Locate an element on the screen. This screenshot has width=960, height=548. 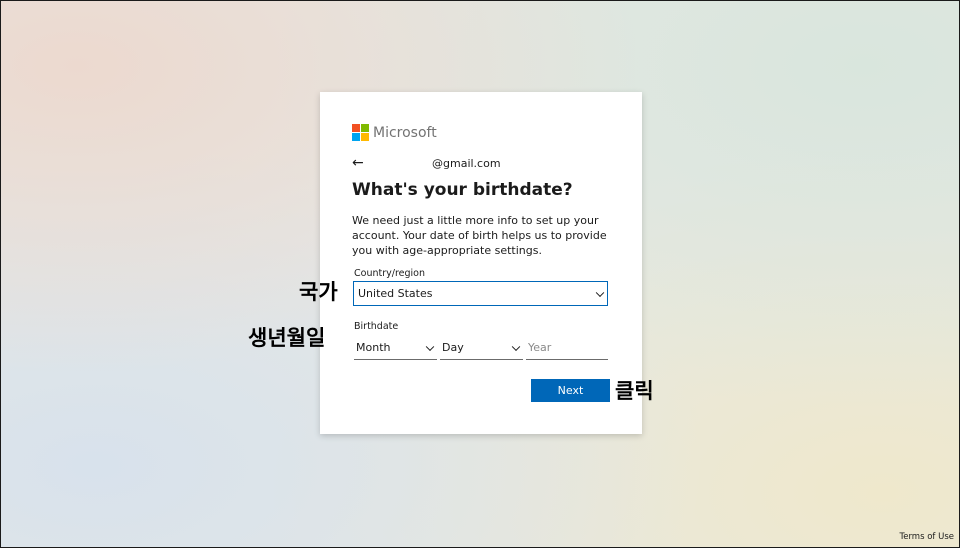
month-value: Month is located at coordinates (373, 347).